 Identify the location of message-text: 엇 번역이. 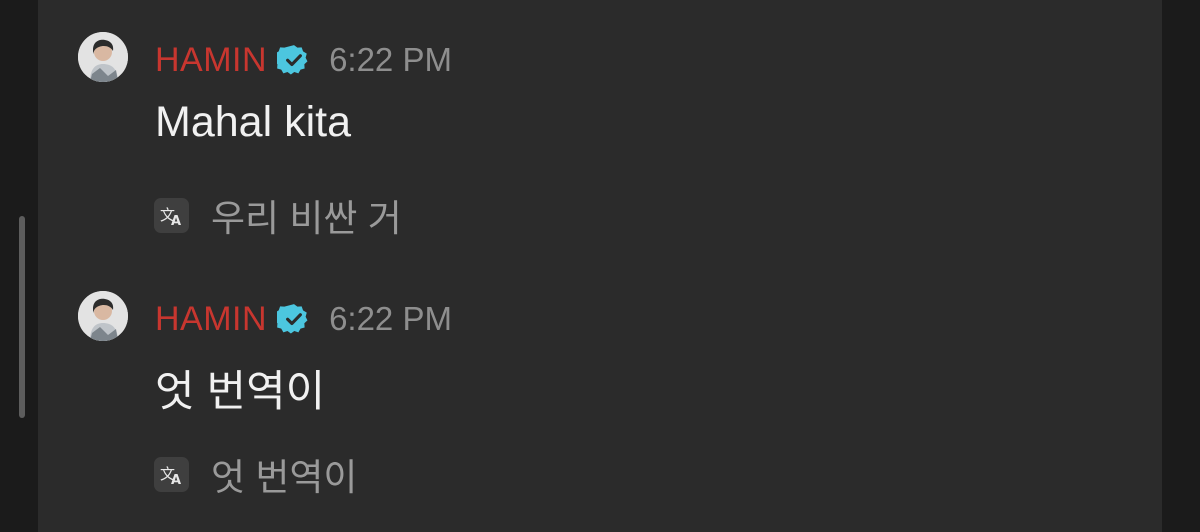
(240, 392).